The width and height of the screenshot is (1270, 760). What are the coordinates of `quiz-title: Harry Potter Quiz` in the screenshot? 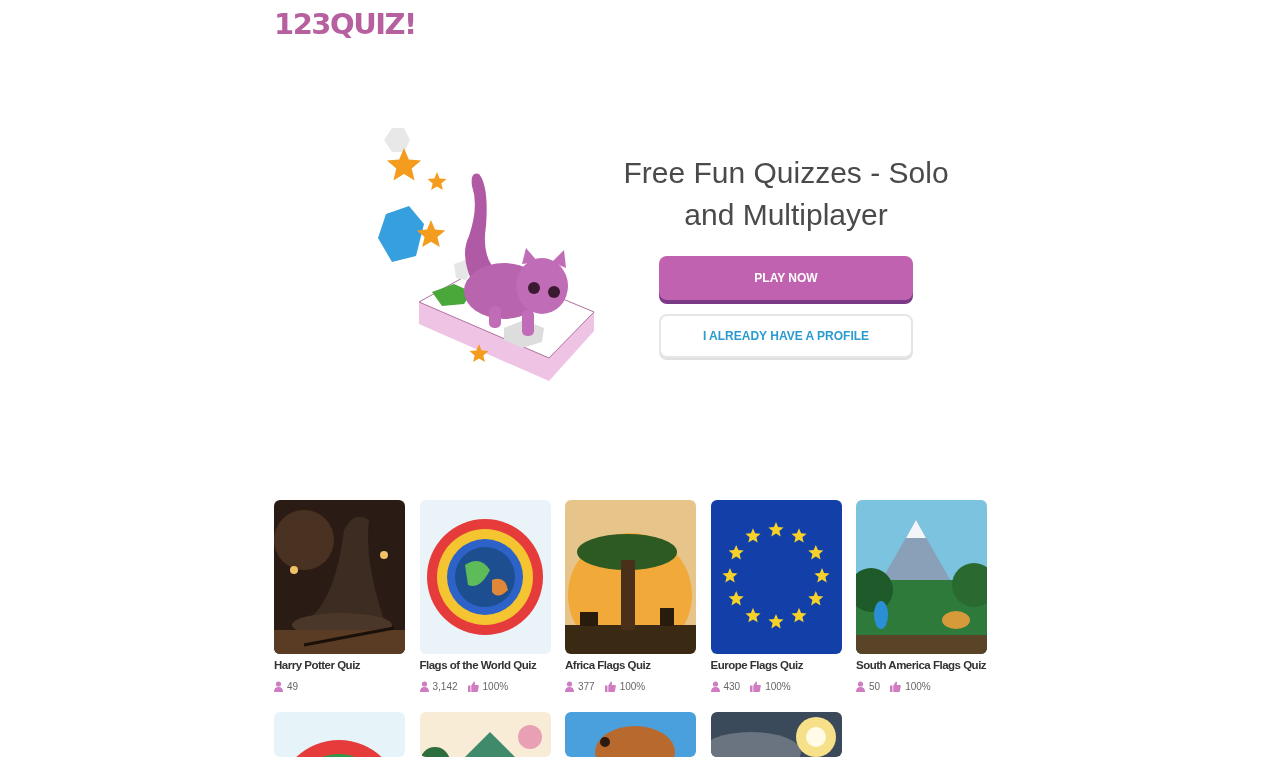 It's located at (317, 665).